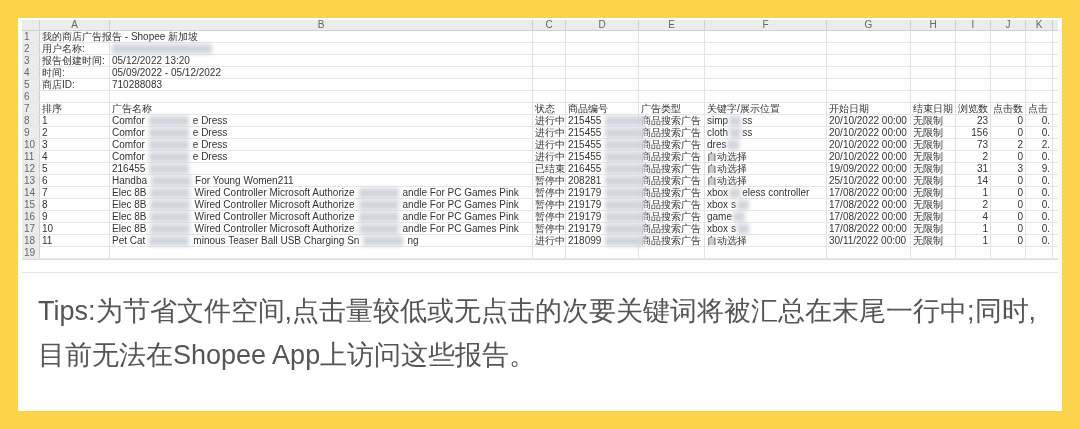  Describe the element at coordinates (31, 228) in the screenshot. I see `row-number: 17` at that location.